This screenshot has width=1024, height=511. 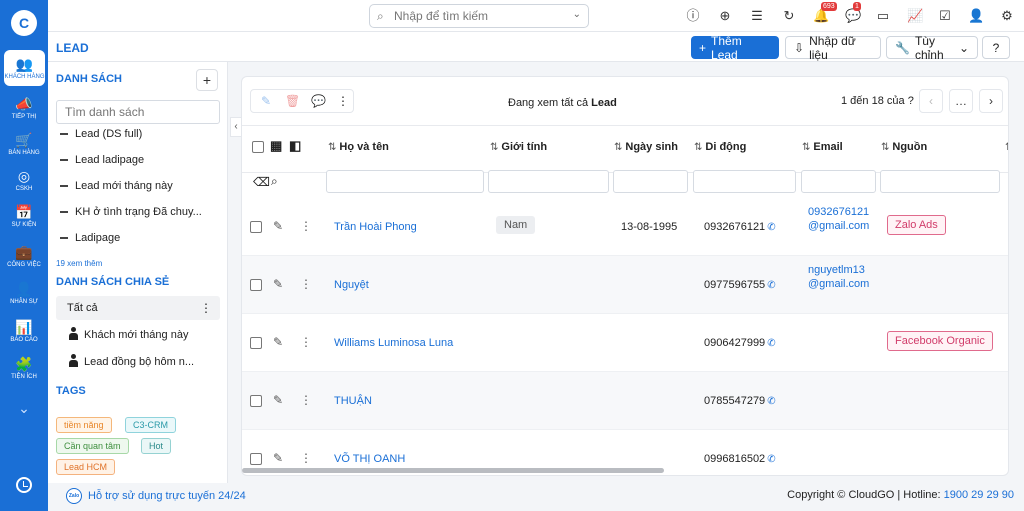 I want to click on list-item: Lead mới tháng này, so click(x=116, y=186).